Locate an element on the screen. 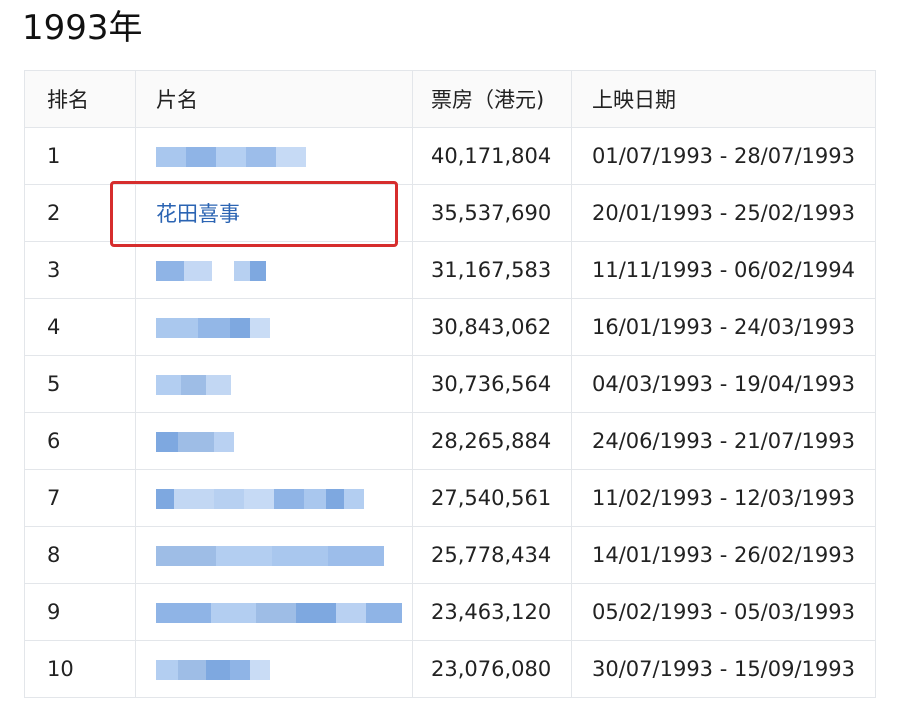 Image resolution: width=900 pixels, height=709 pixels. table-row: 3 31,167,583 11/11/1993 - 06/02/1994 is located at coordinates (450, 270).